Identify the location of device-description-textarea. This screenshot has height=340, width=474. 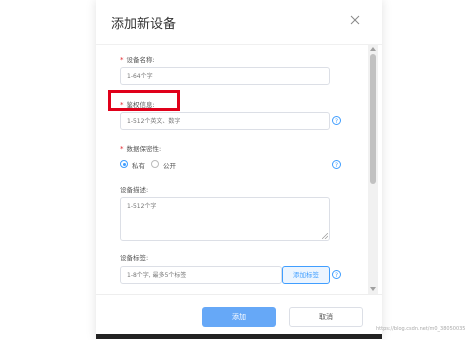
(225, 219).